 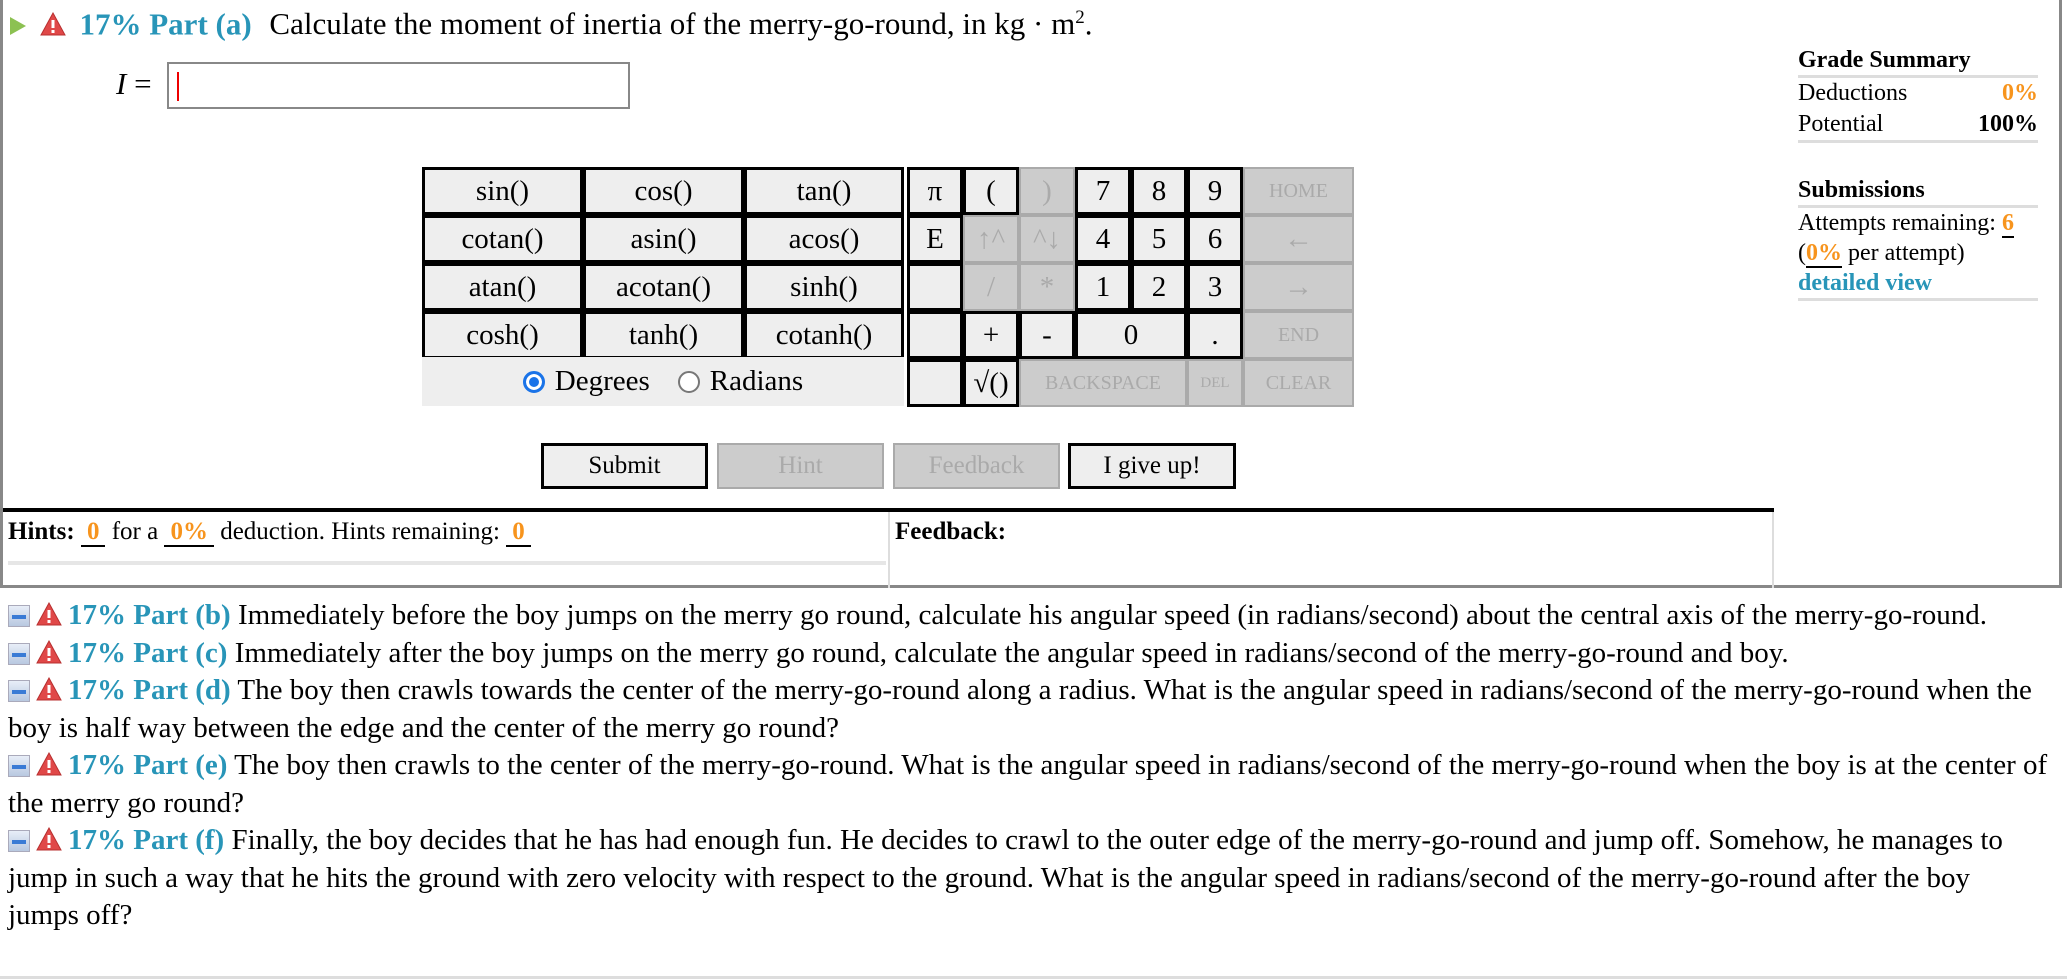 I want to click on part-a-label: 17% Part (a), so click(x=165, y=24).